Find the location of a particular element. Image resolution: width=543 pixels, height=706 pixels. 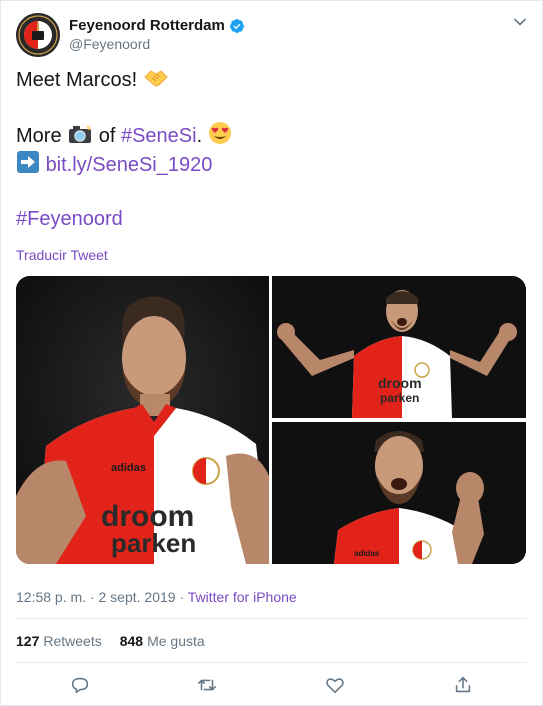

translate-tweet-link: Traducir Tweet is located at coordinates (62, 255).